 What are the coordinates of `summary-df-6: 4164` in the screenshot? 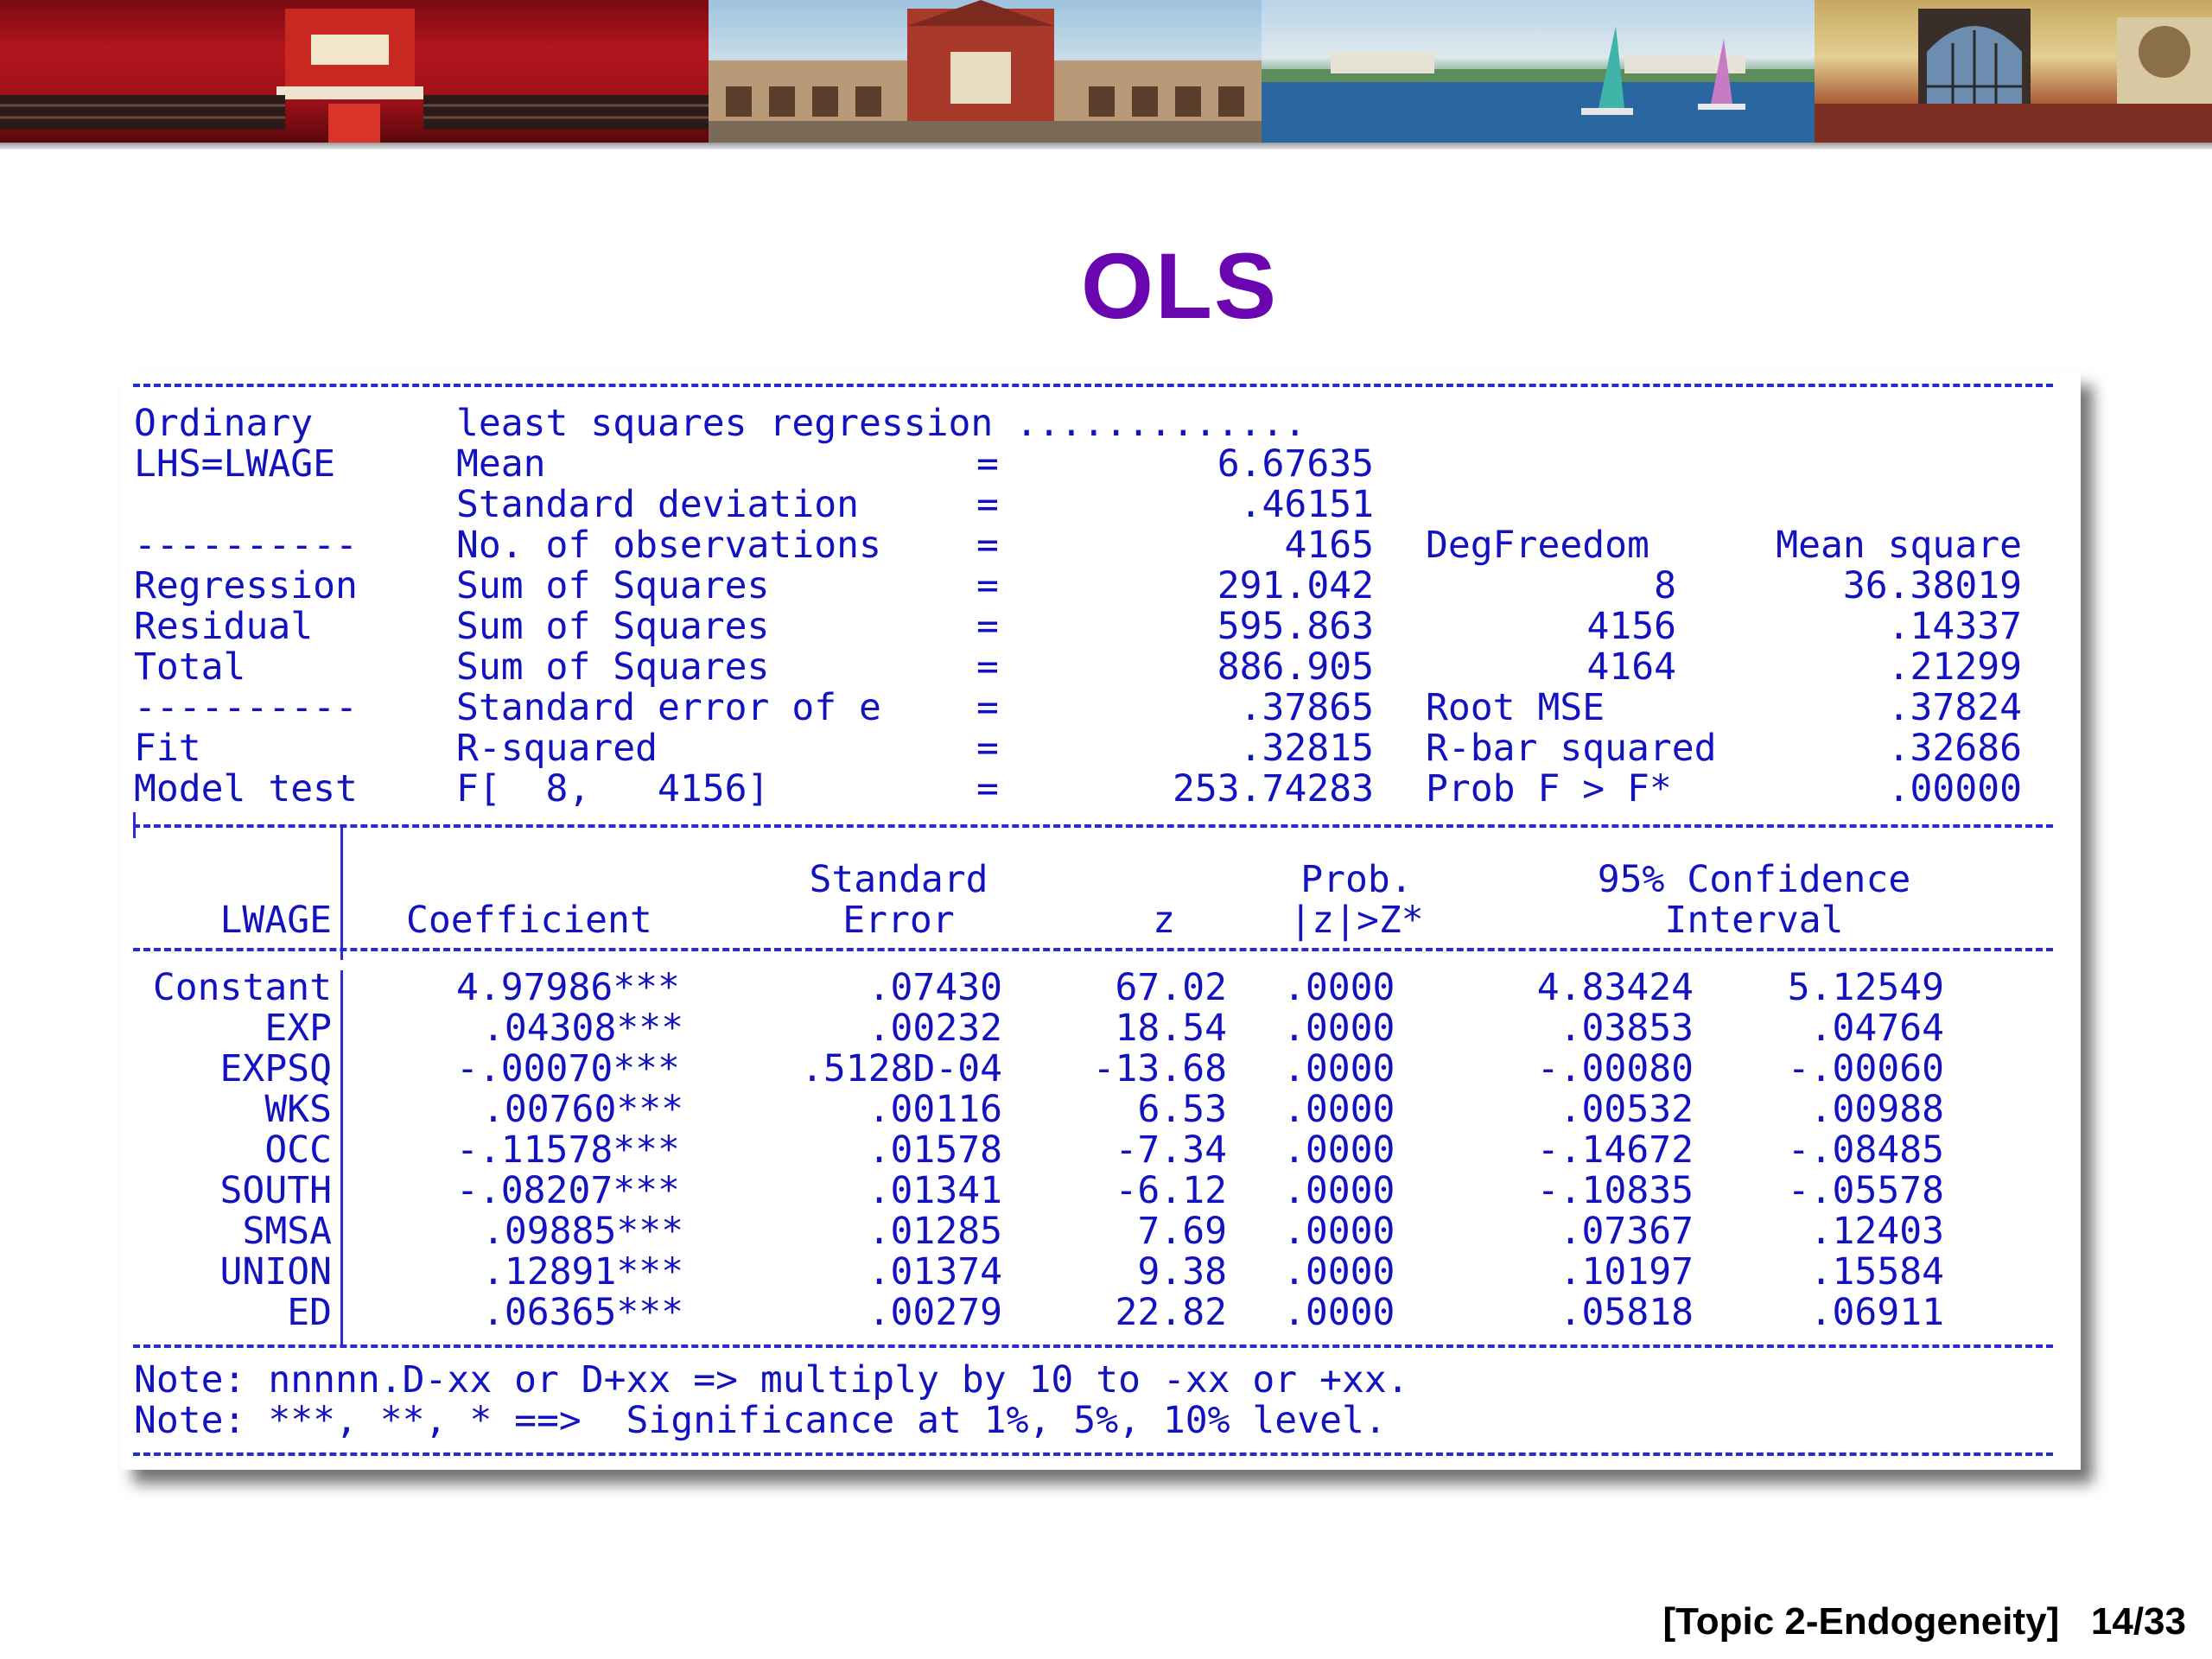 It's located at (1631, 667).